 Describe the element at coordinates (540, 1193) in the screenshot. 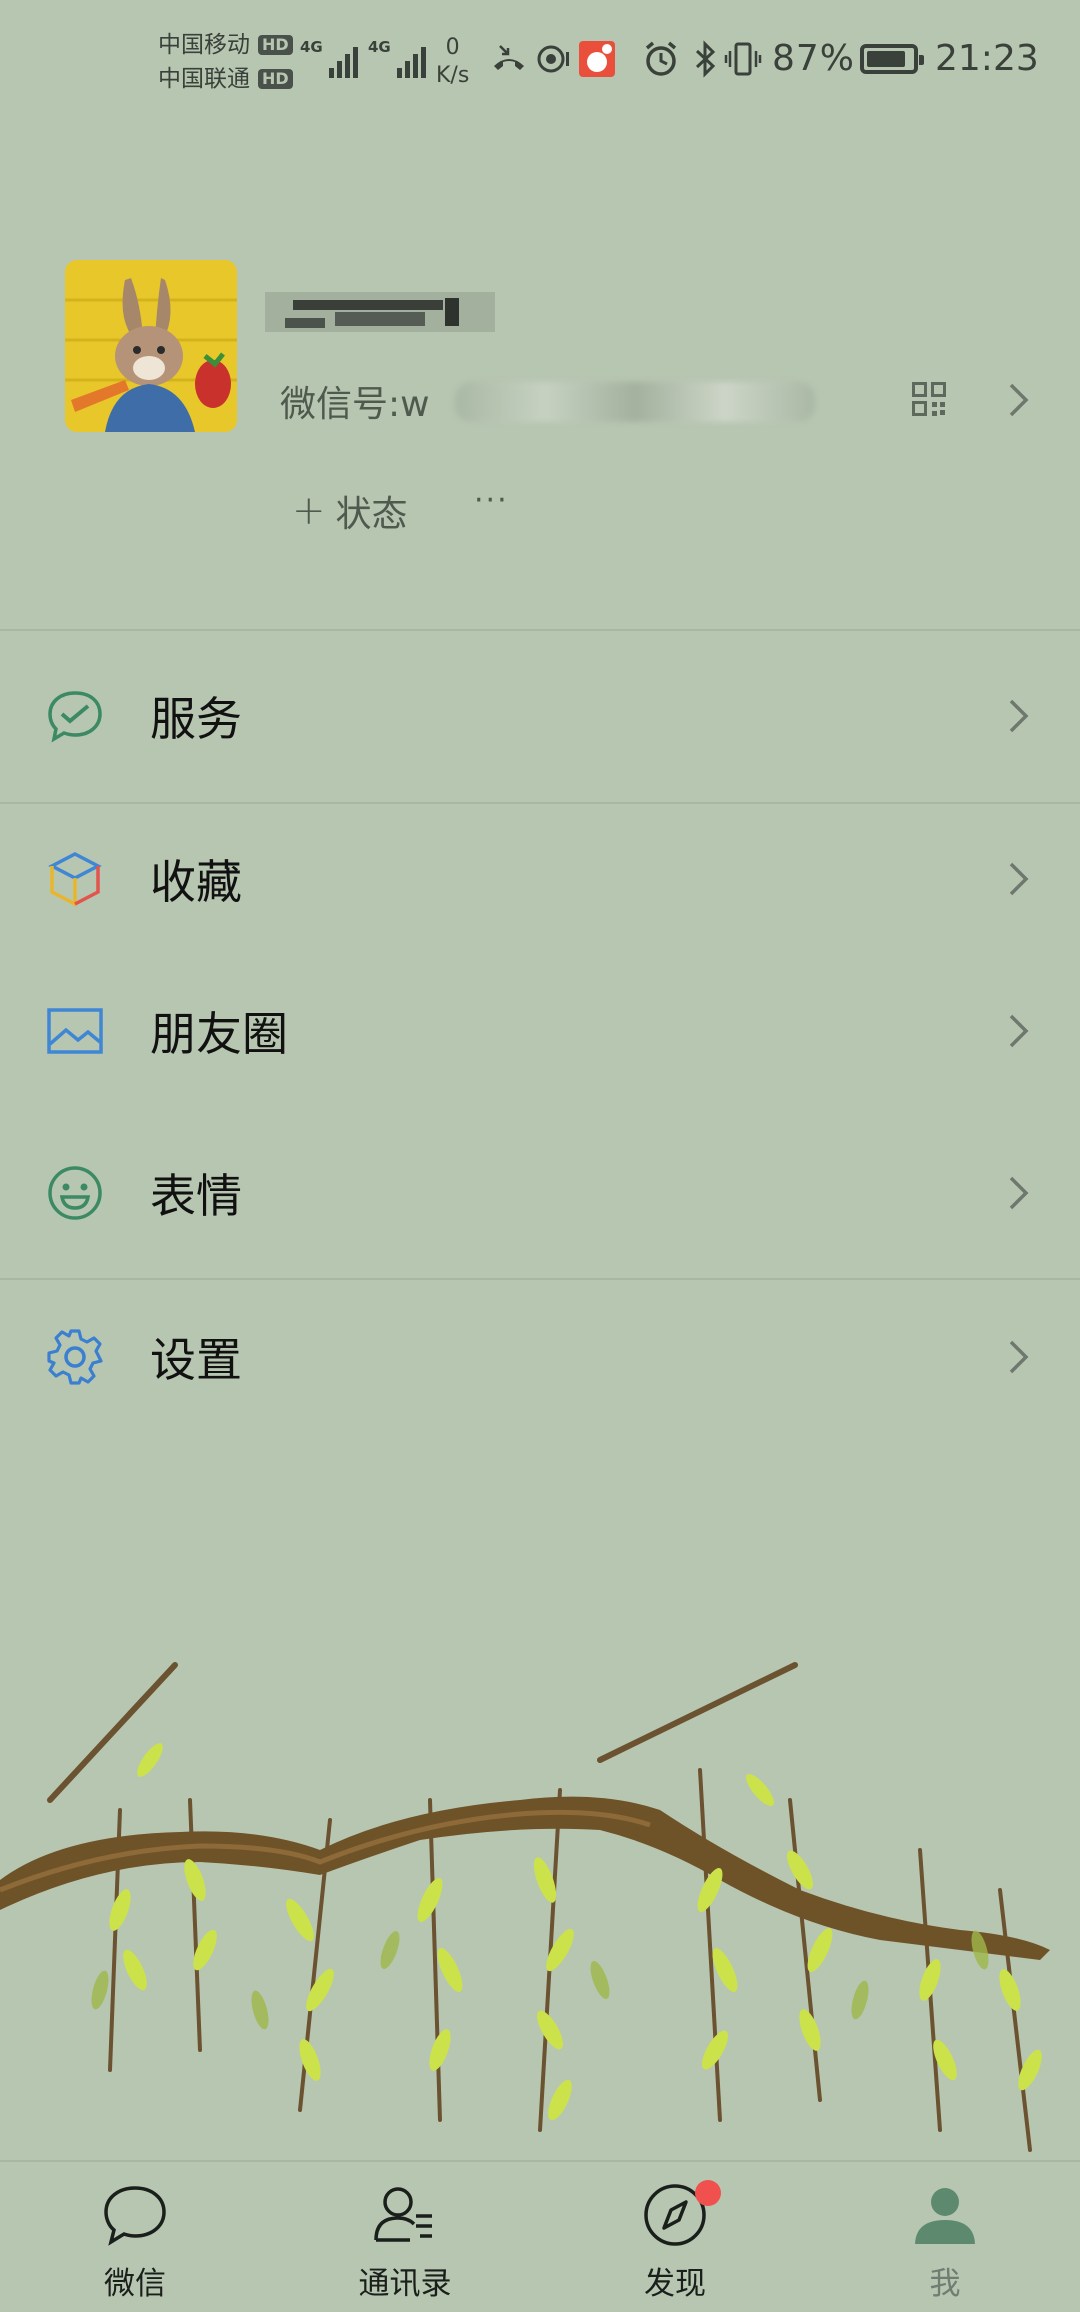

I see `menu-item-stickers: 表情` at that location.